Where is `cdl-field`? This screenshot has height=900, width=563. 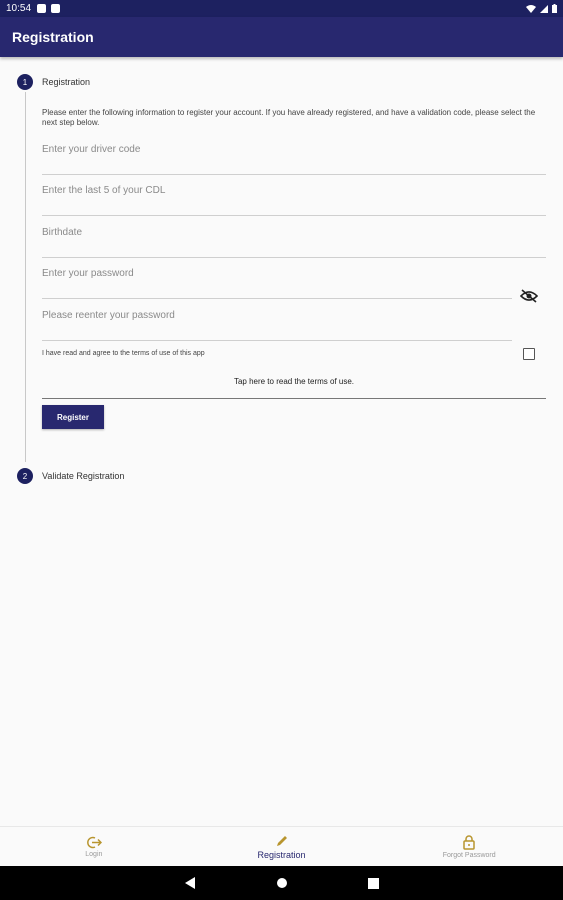
cdl-field is located at coordinates (294, 200).